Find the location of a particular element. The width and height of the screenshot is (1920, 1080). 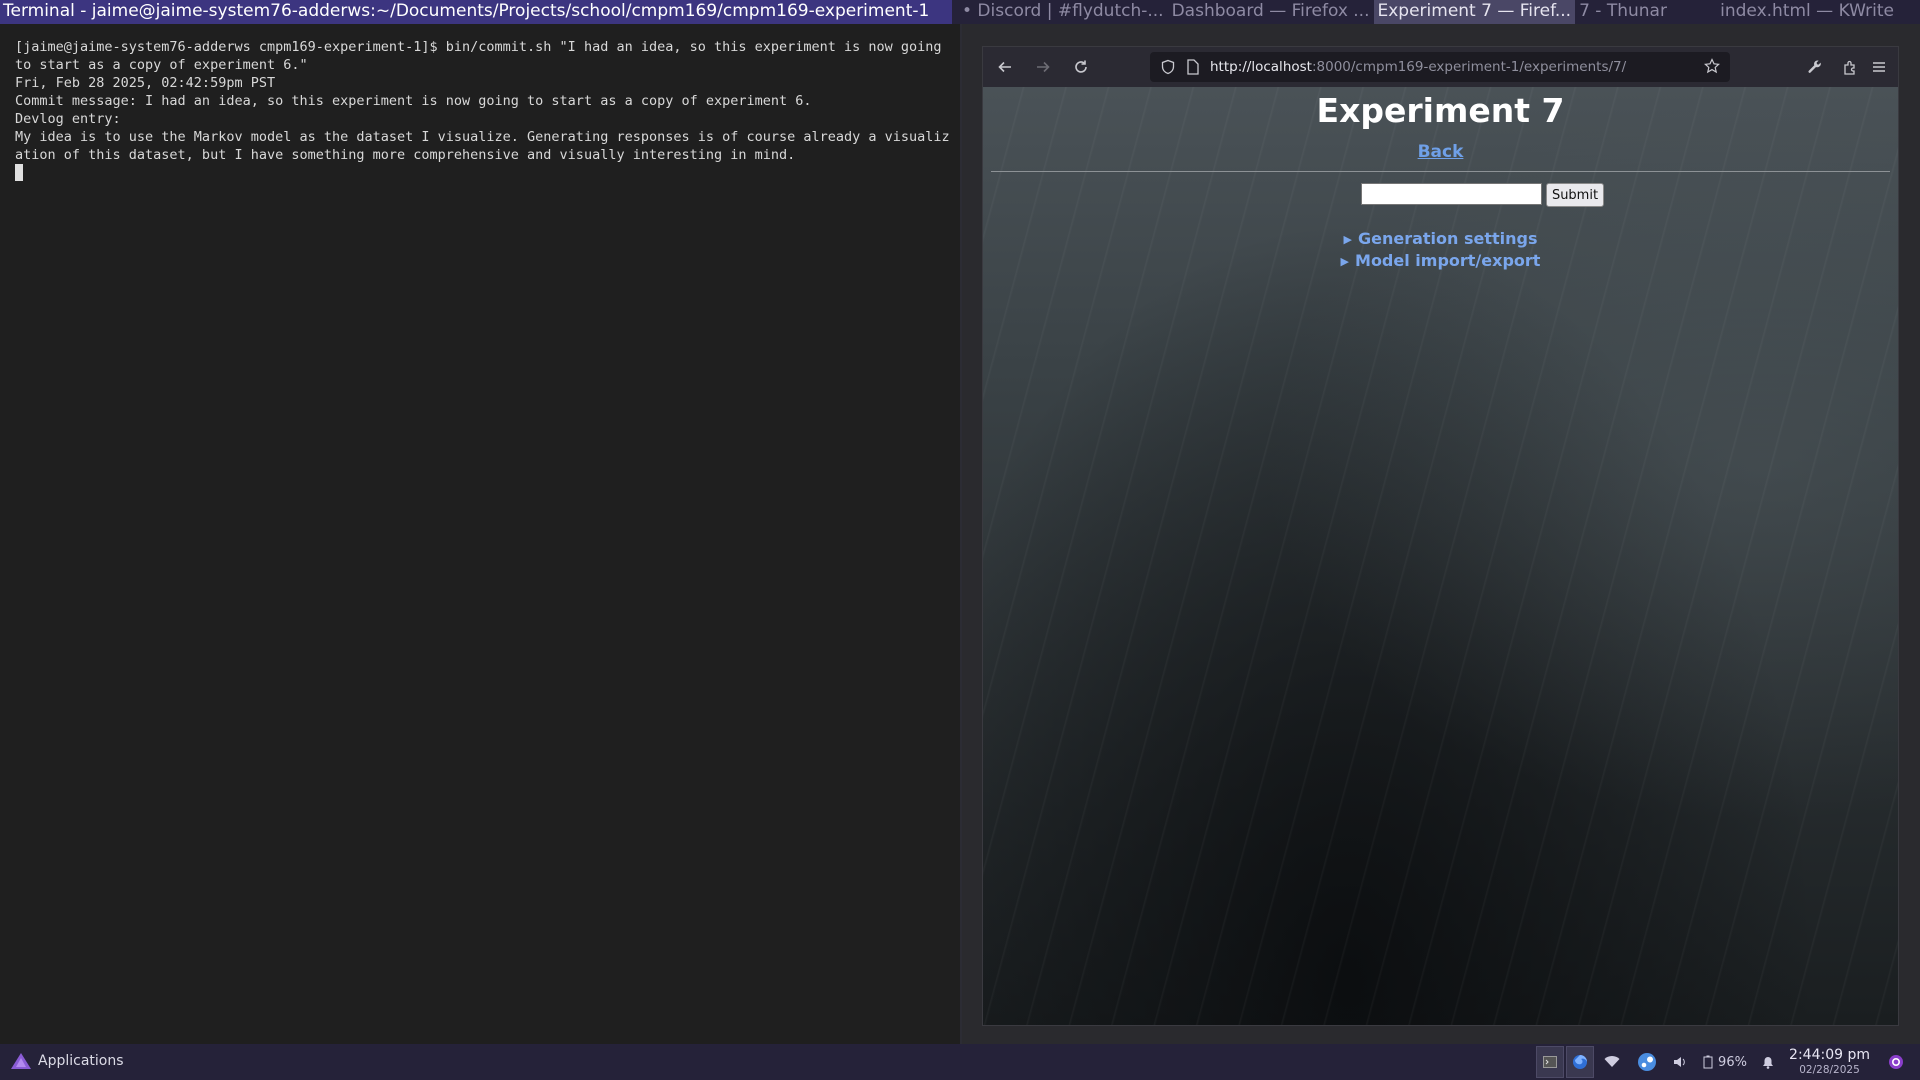

session-icon is located at coordinates (1896, 1062).